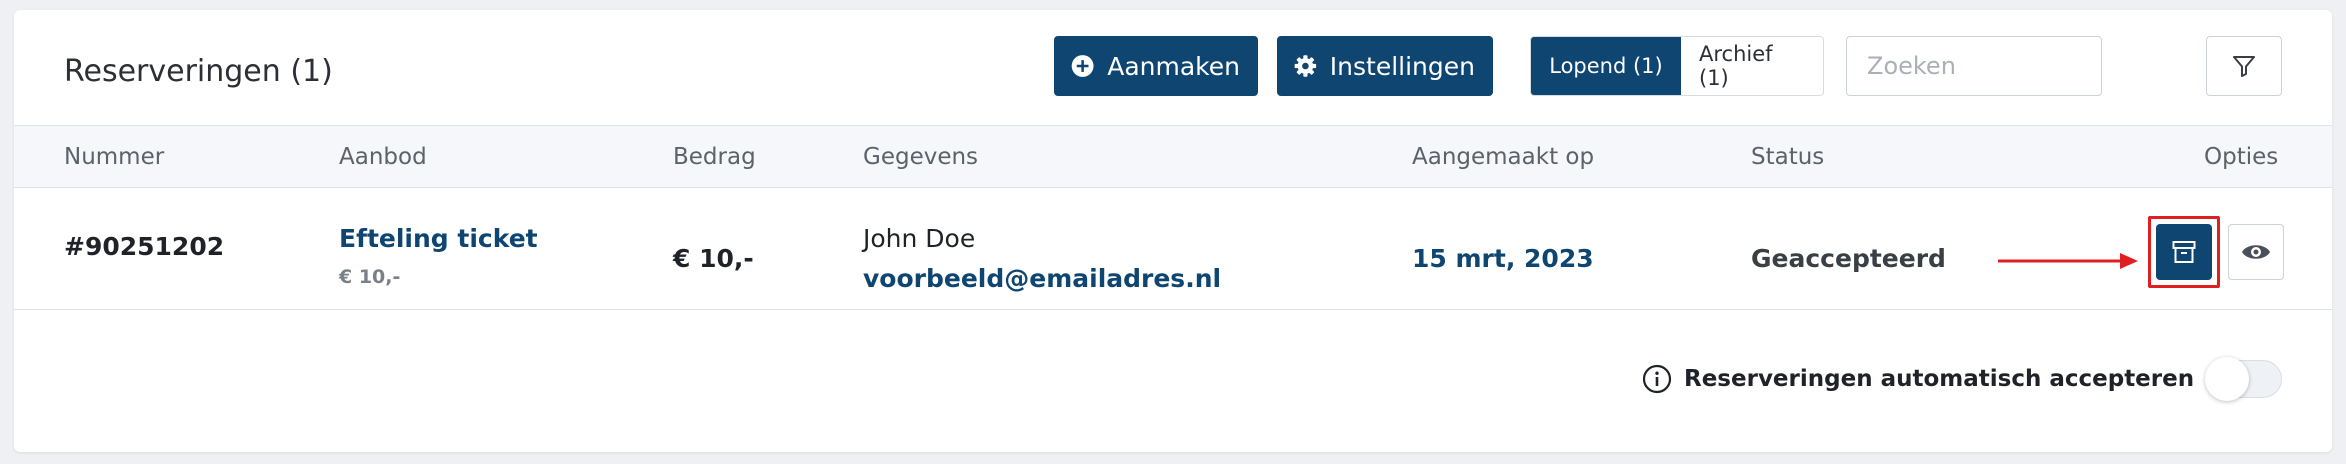 The height and width of the screenshot is (464, 2346). What do you see at coordinates (114, 157) in the screenshot?
I see `column-header-nummer: Nummer` at bounding box center [114, 157].